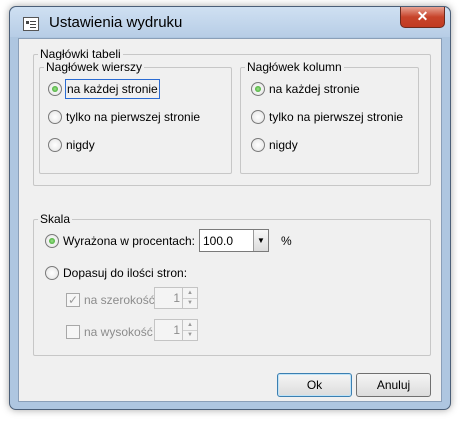  What do you see at coordinates (55, 219) in the screenshot?
I see `scale-legend: Skala` at bounding box center [55, 219].